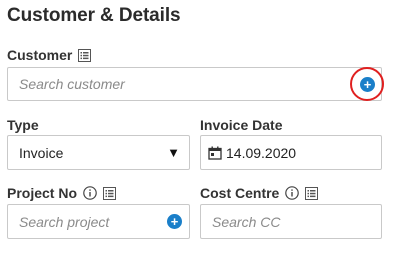 The width and height of the screenshot is (403, 262). Describe the element at coordinates (98, 152) in the screenshot. I see `type-select: Invoice ▼` at that location.